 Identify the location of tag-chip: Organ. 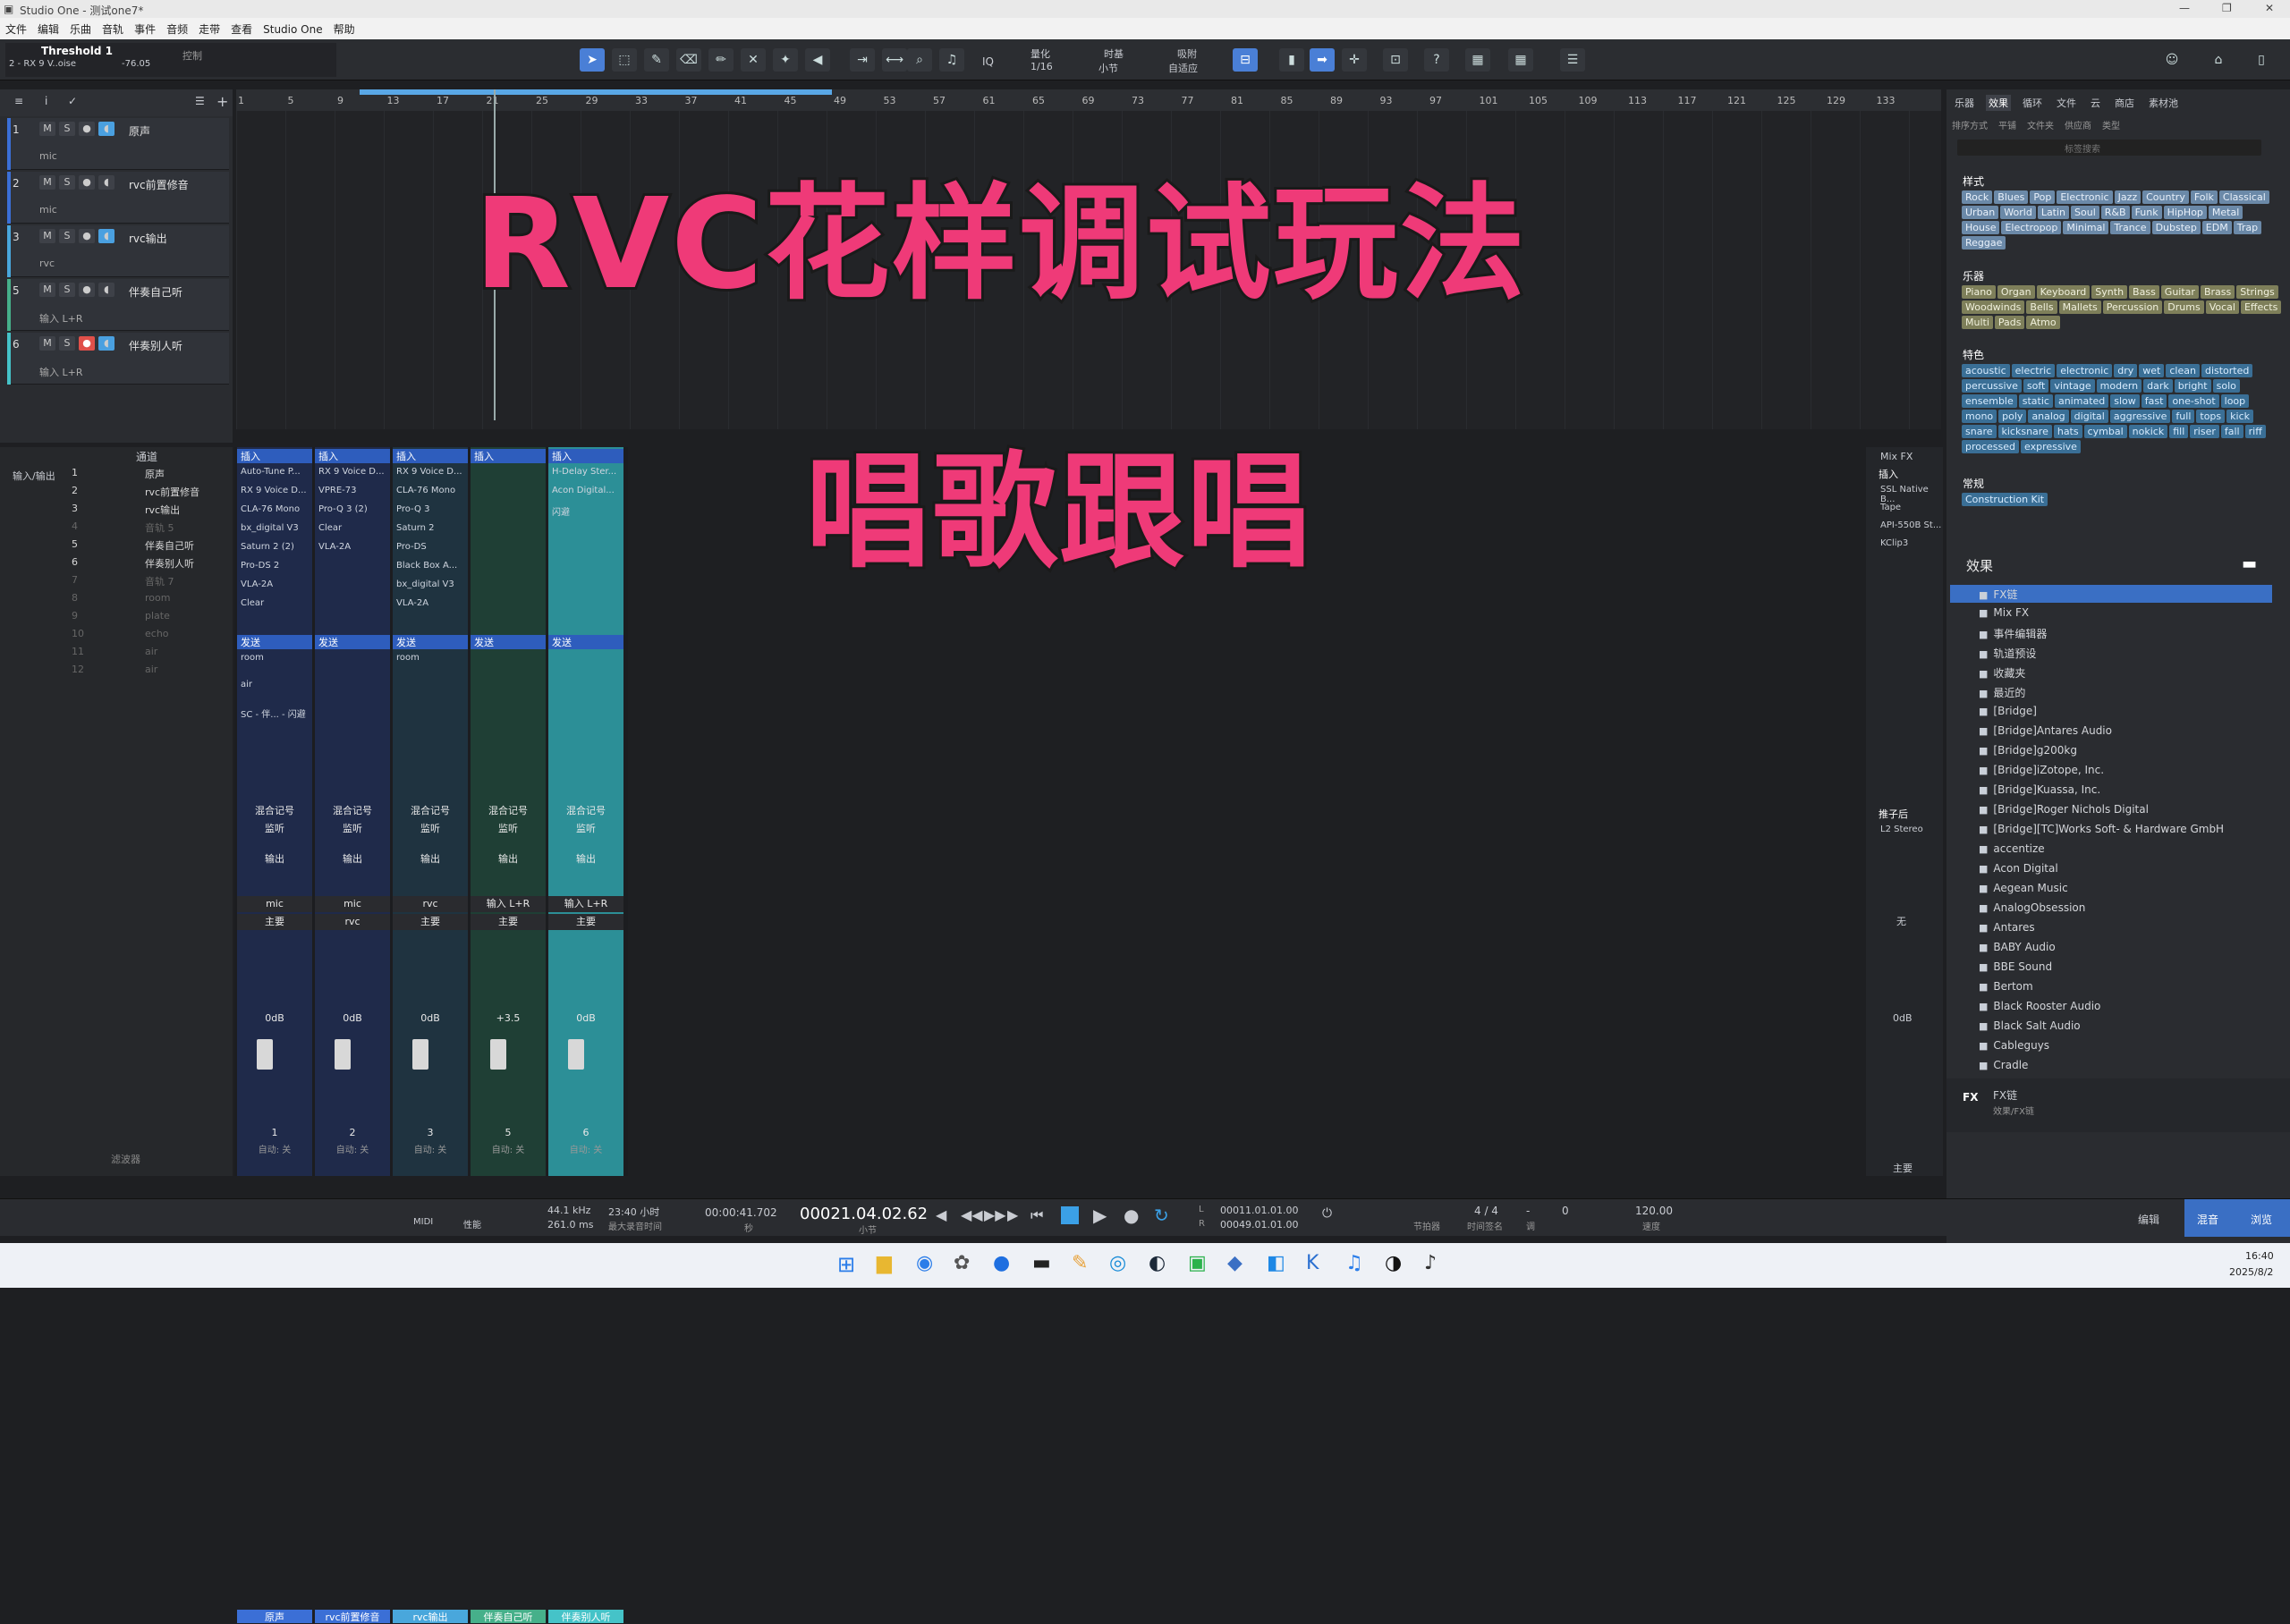
(2016, 292).